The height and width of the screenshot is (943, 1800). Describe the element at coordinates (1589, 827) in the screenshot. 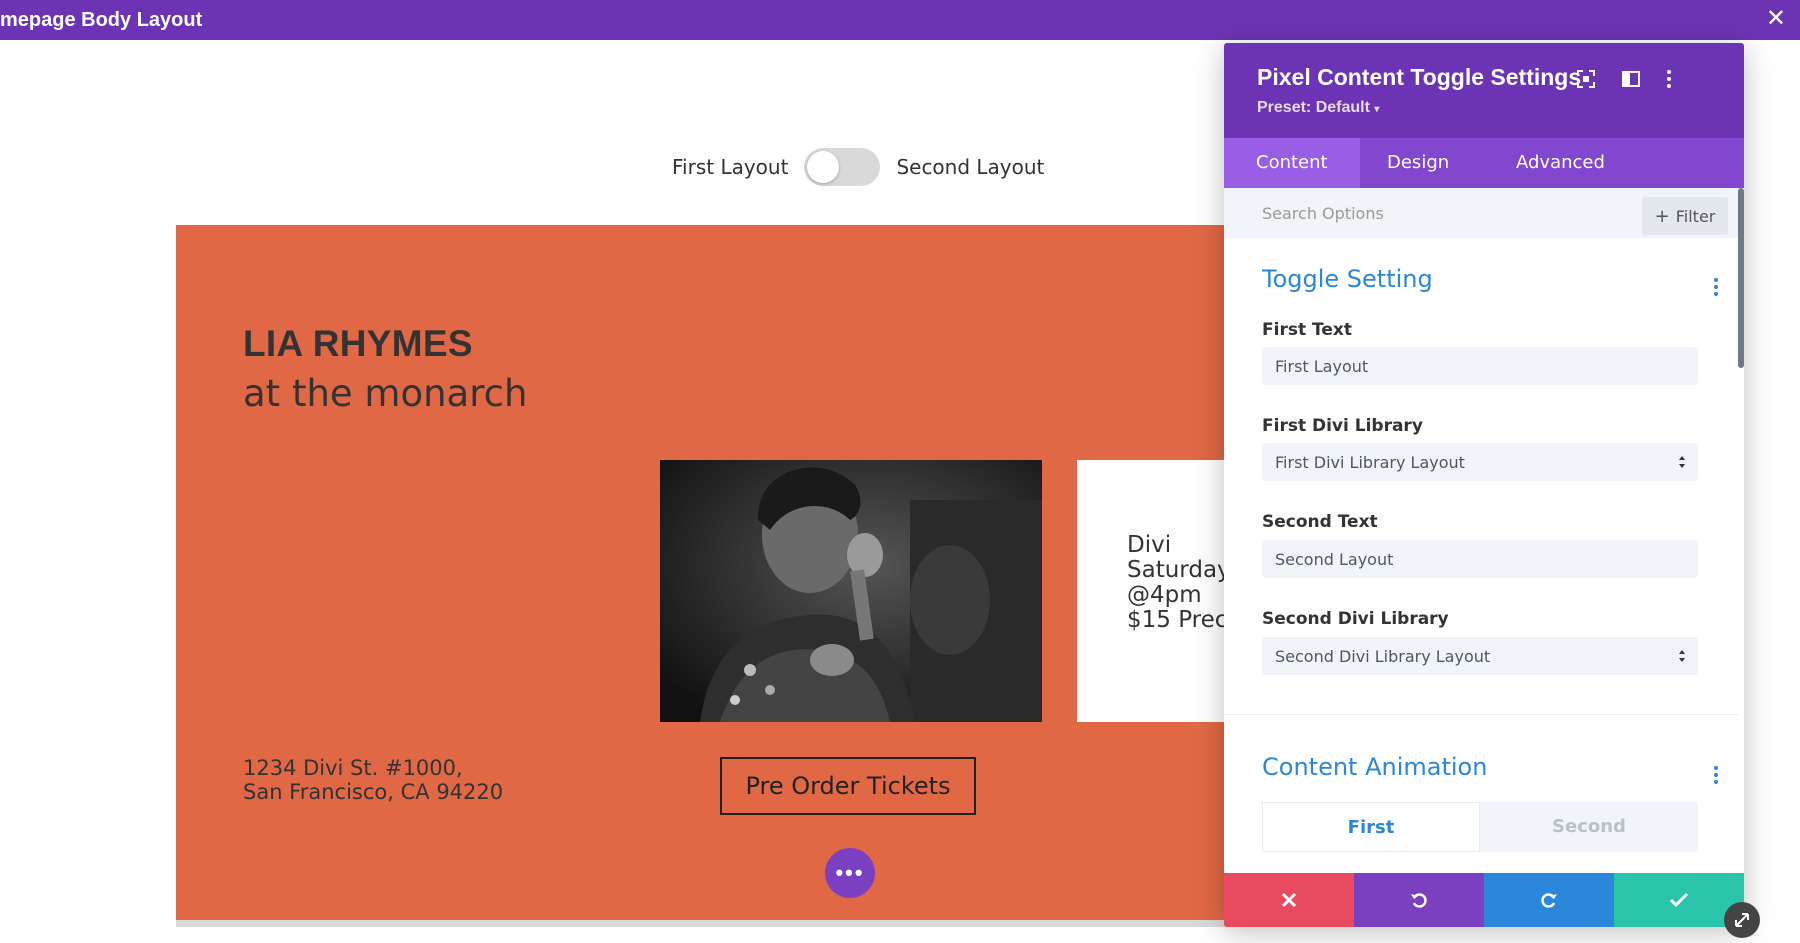

I see `segment-second: Second` at that location.